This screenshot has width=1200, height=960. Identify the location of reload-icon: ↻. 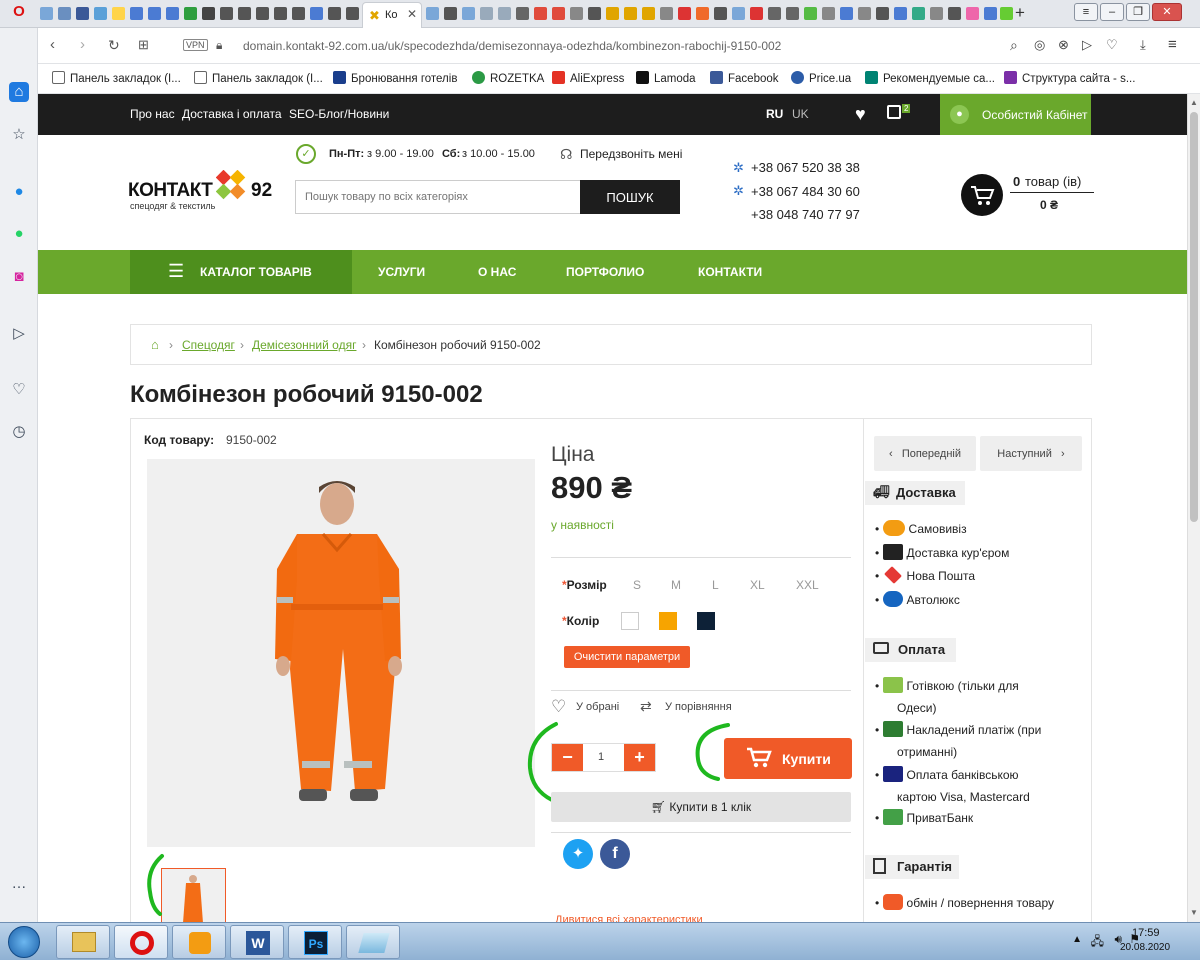
(114, 45).